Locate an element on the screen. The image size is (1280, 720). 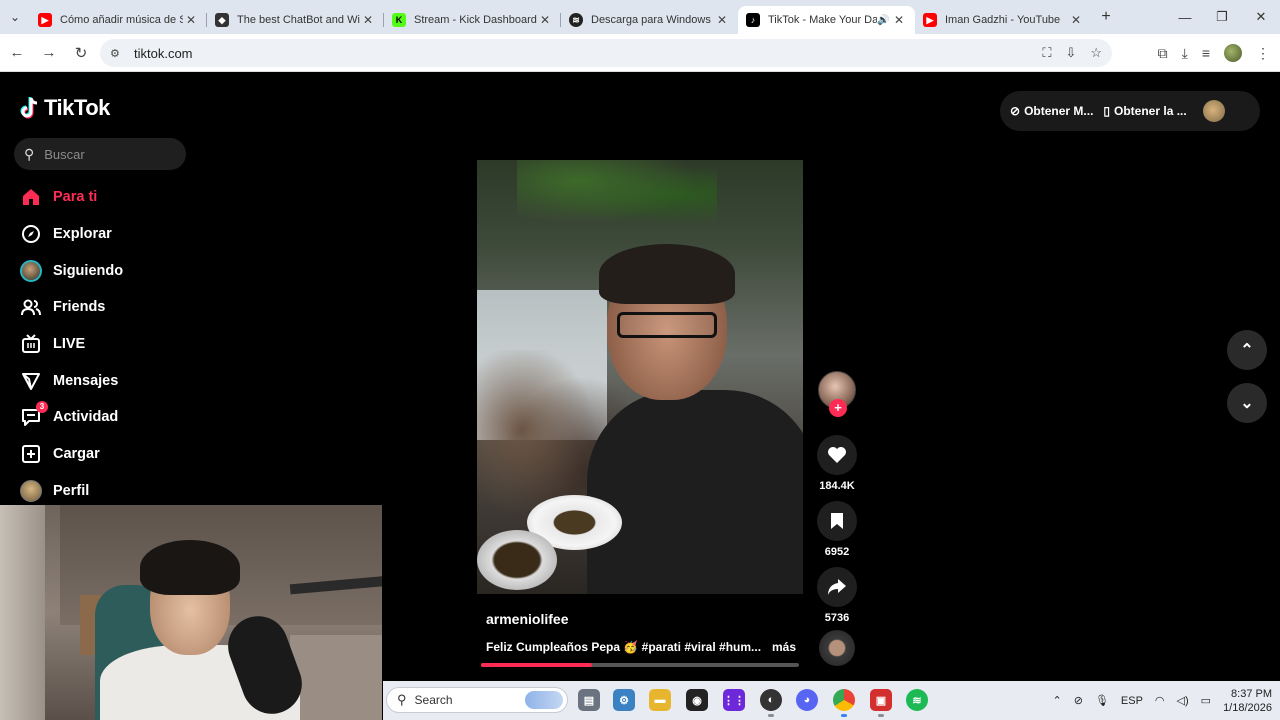
browser-tab: K Stream - Kick Dashboard ✕ is located at coordinates (472, 20).